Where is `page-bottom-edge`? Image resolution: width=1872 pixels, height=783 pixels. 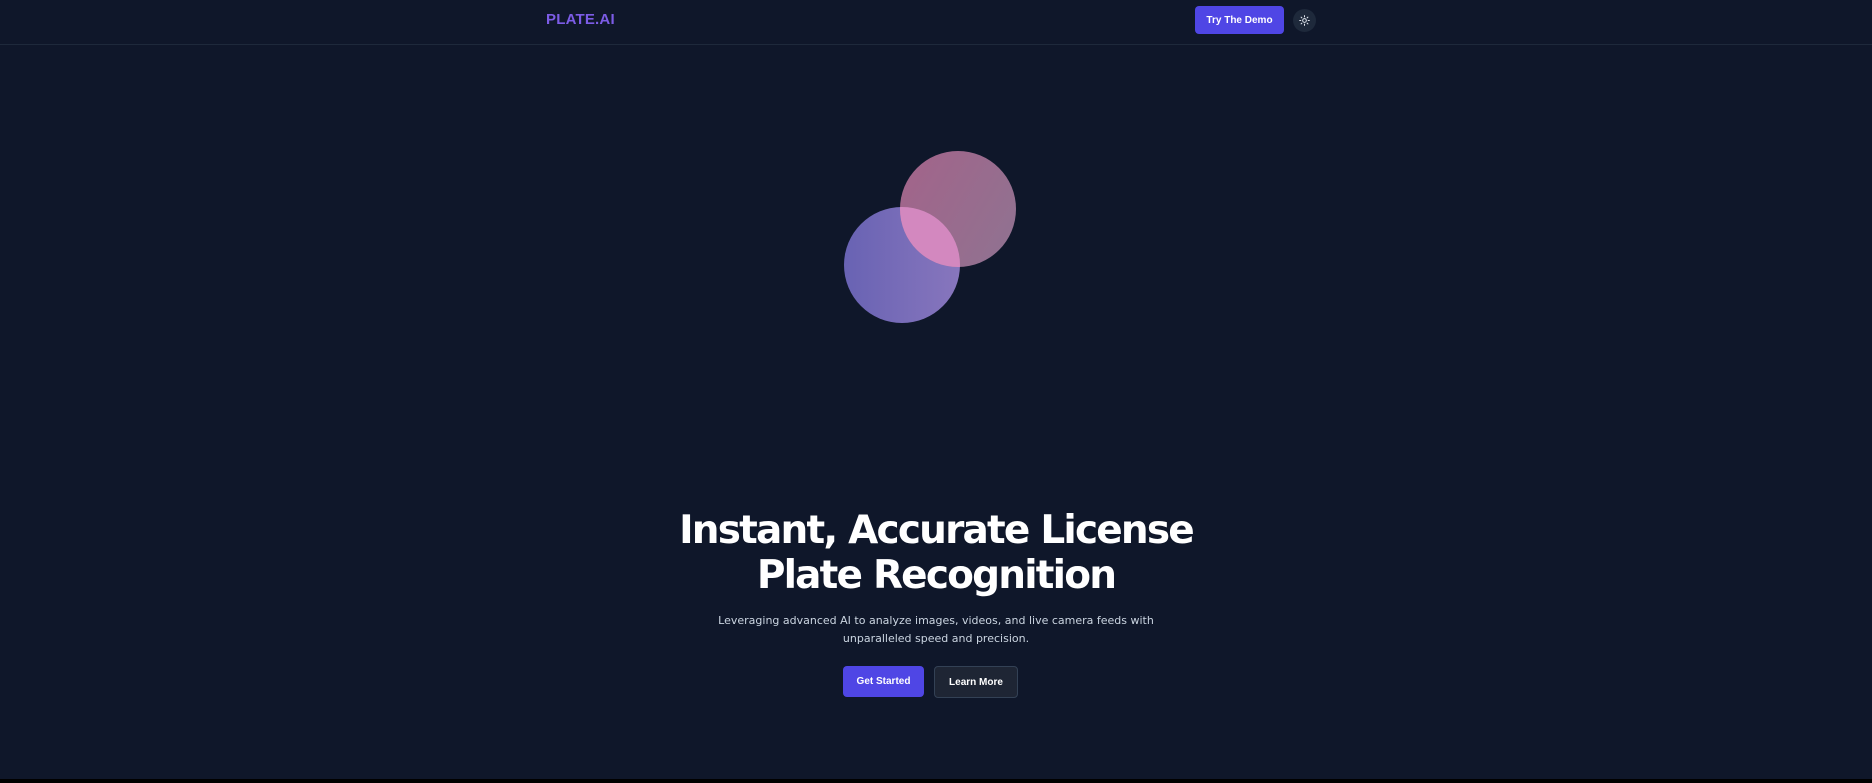 page-bottom-edge is located at coordinates (936, 781).